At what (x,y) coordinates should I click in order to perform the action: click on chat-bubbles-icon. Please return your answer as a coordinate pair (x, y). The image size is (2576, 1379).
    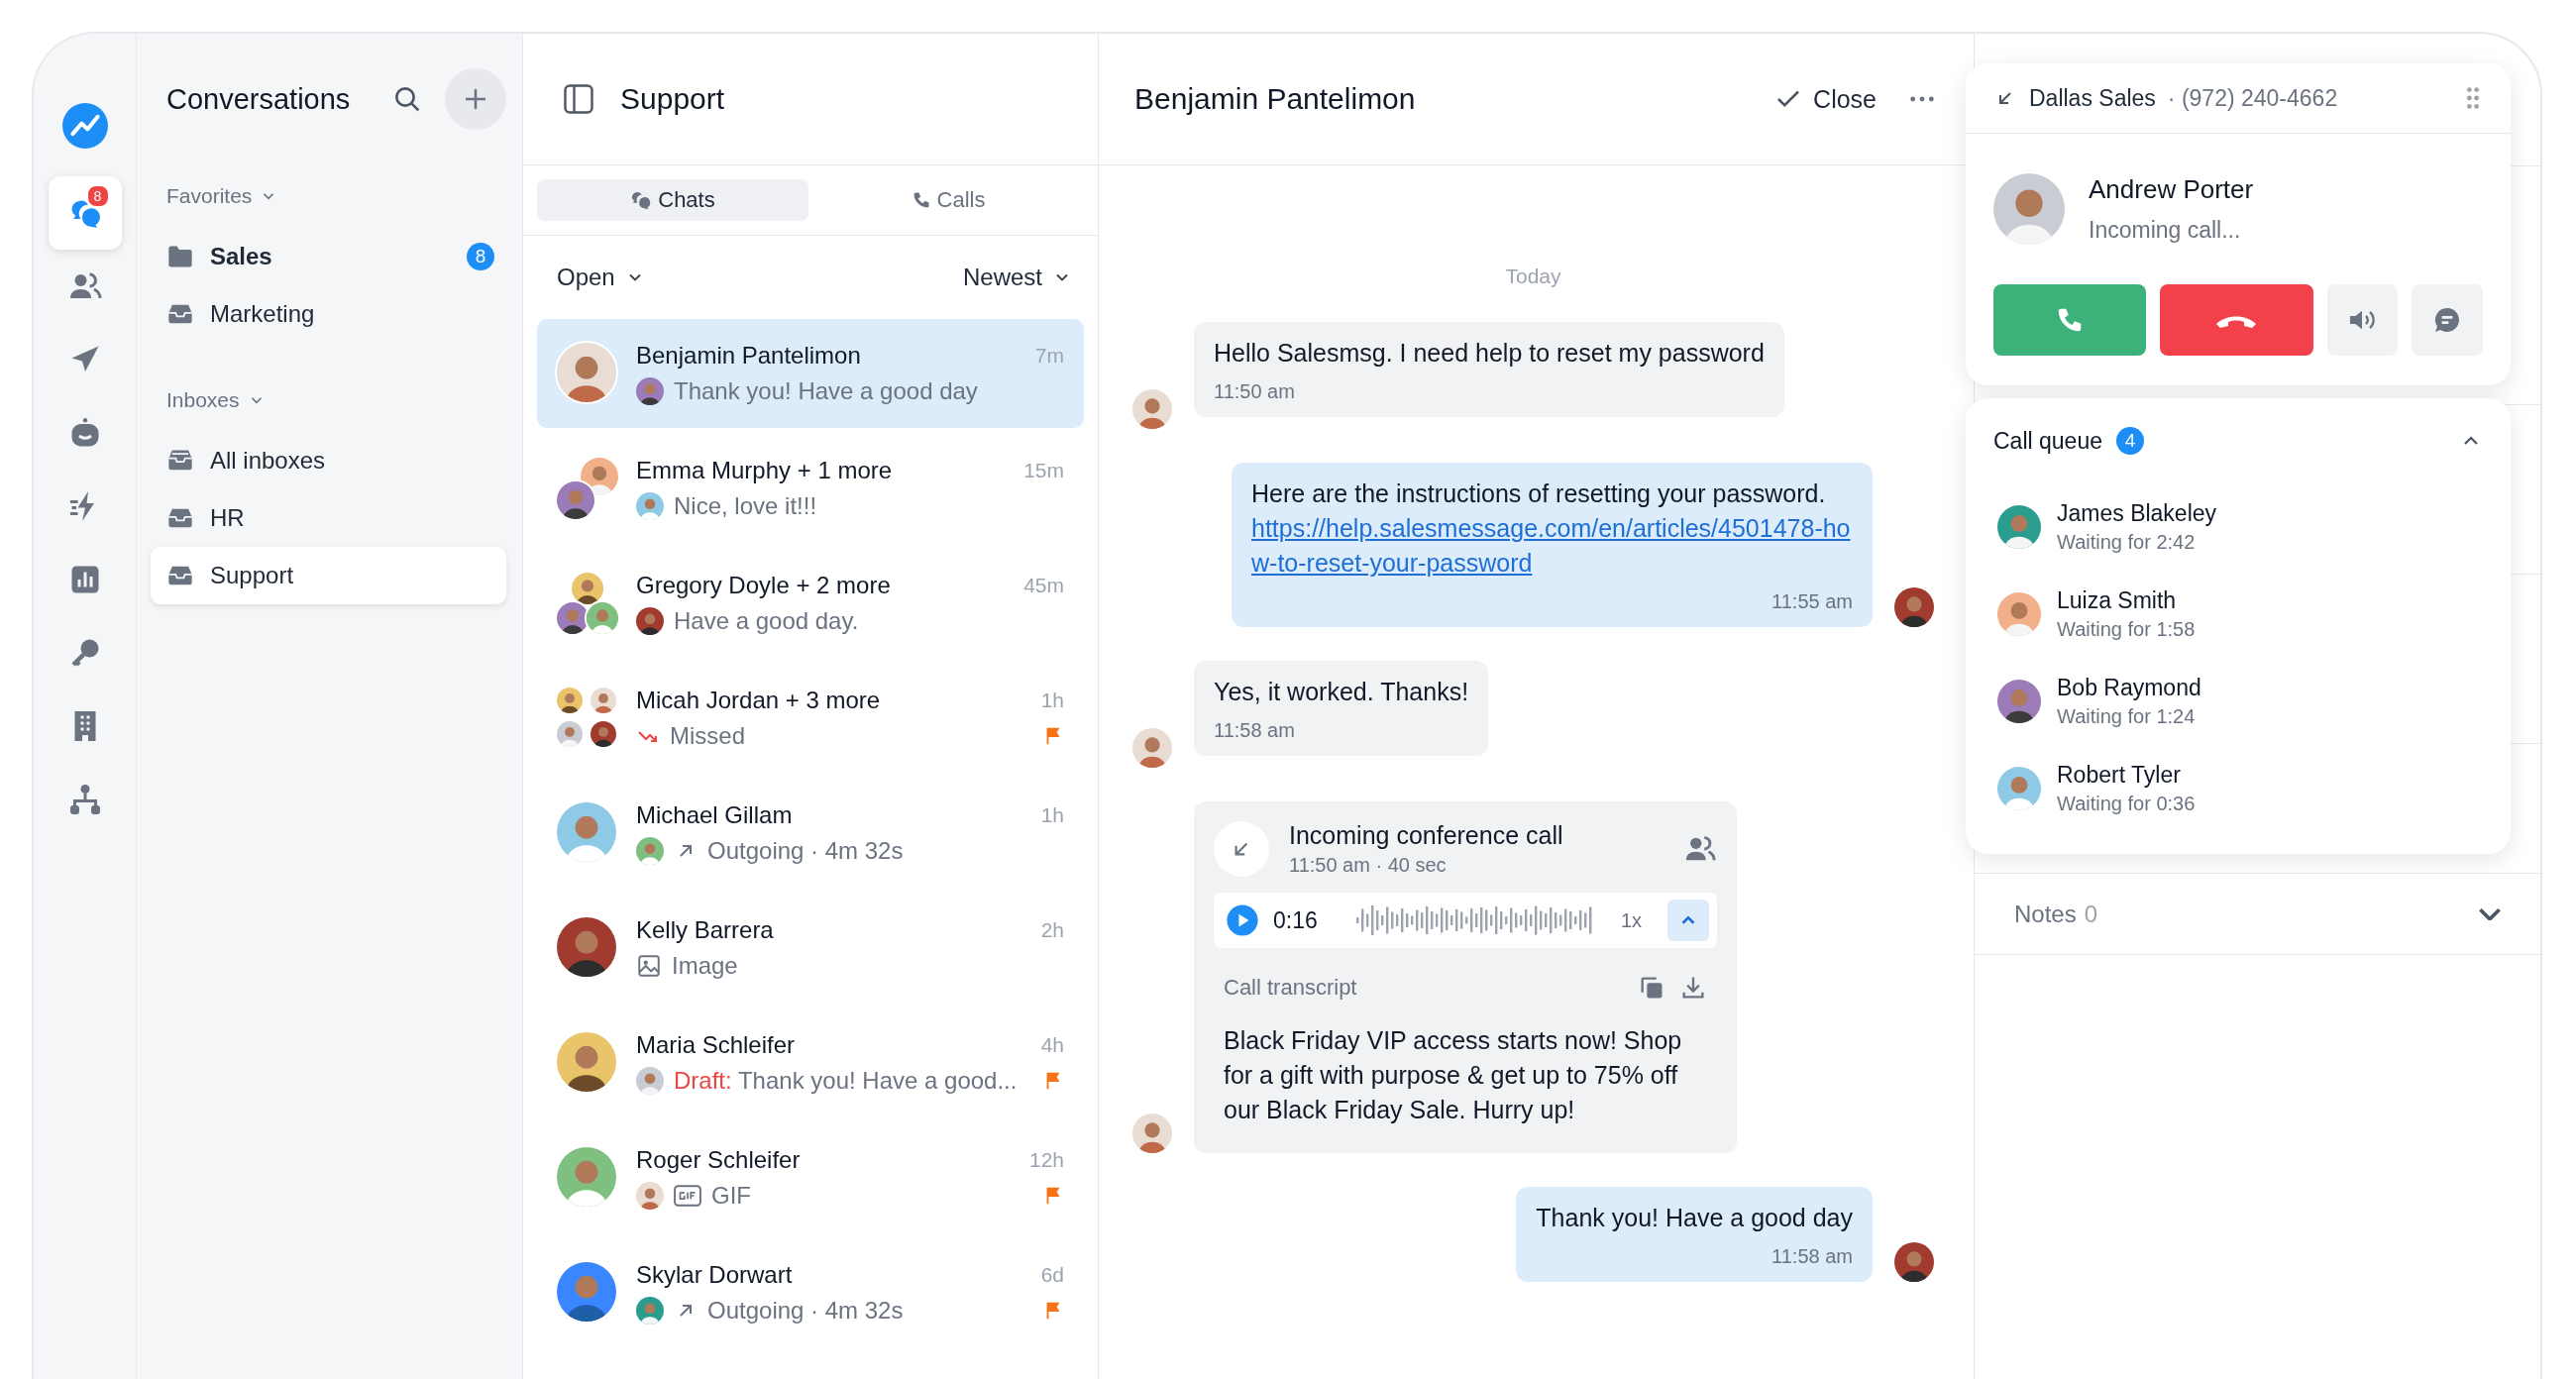
    Looking at the image, I should click on (642, 200).